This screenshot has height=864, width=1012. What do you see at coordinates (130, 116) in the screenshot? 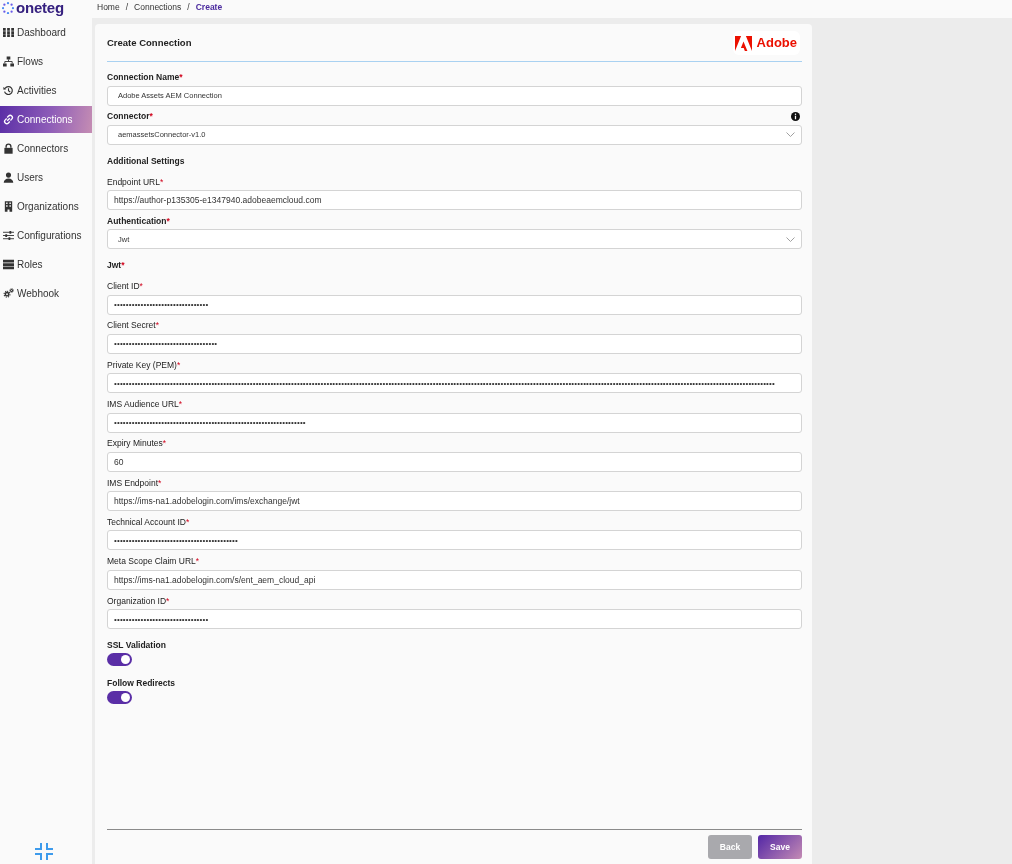
I see `field-label: Connector*` at bounding box center [130, 116].